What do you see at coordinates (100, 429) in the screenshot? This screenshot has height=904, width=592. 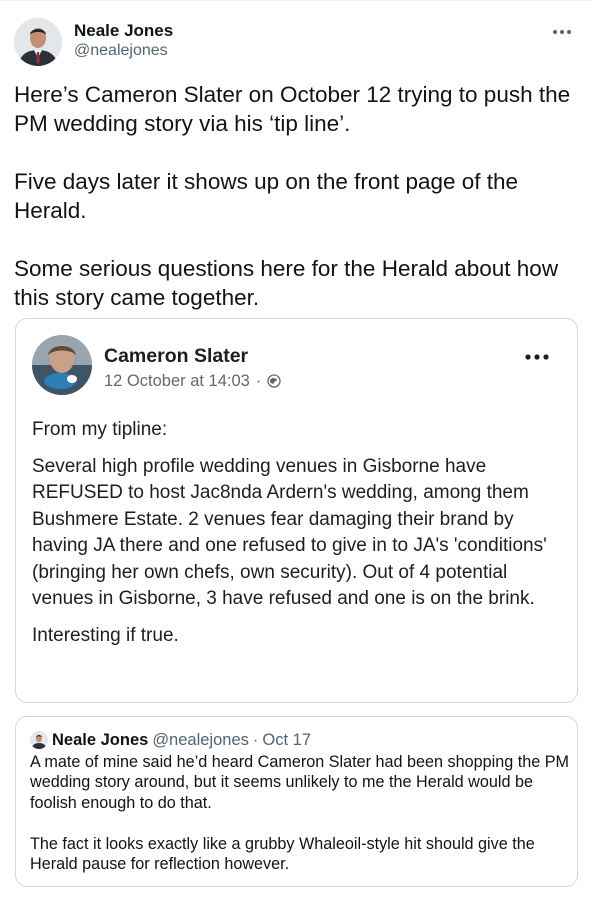 I see `fb-post-intro: From my tipline:` at bounding box center [100, 429].